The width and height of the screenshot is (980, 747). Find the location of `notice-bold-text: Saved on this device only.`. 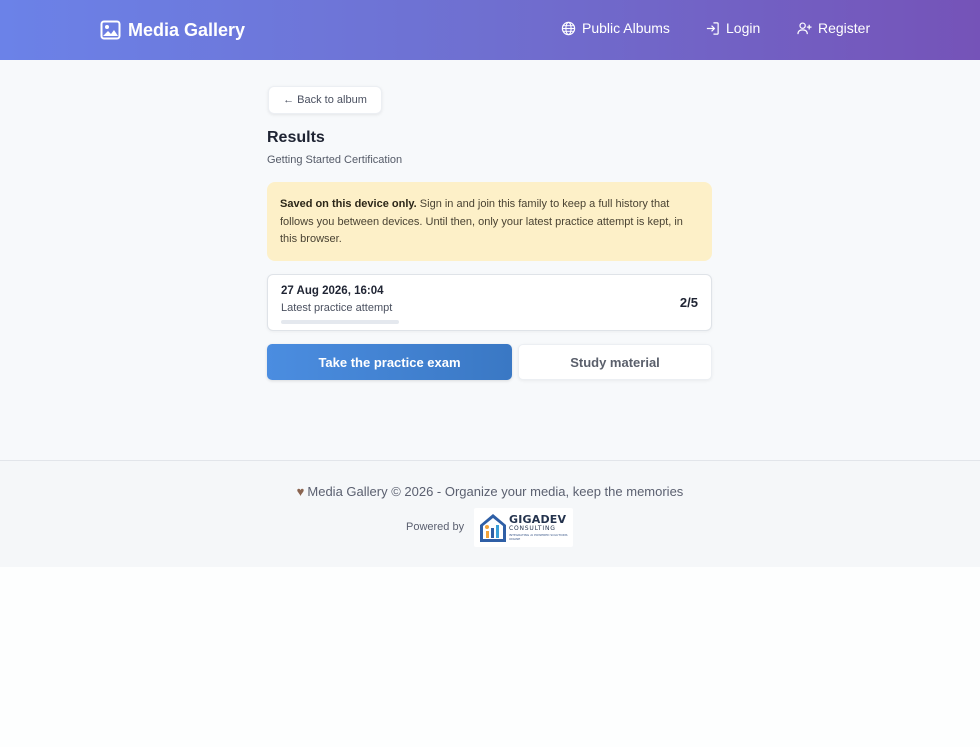

notice-bold-text: Saved on this device only. is located at coordinates (348, 204).